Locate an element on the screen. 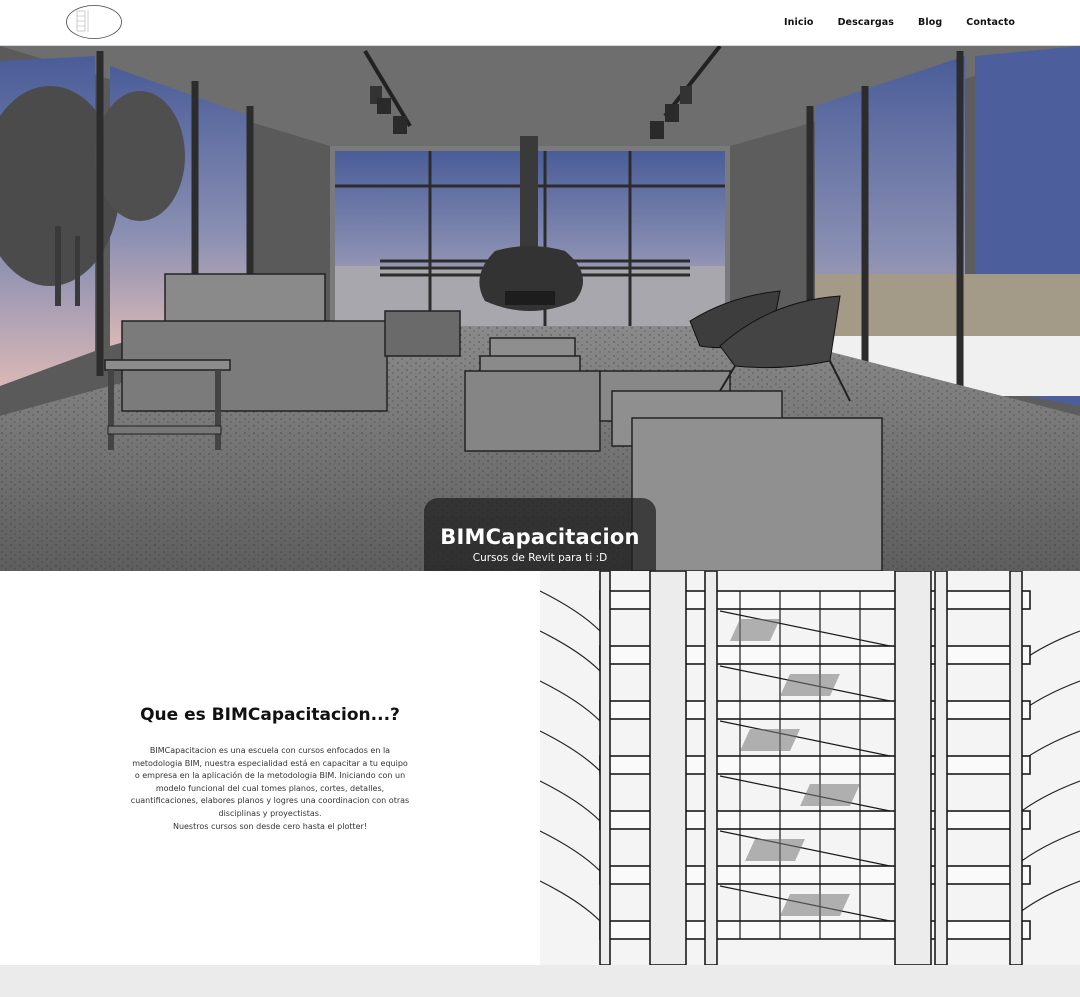  site-logo is located at coordinates (94, 22).